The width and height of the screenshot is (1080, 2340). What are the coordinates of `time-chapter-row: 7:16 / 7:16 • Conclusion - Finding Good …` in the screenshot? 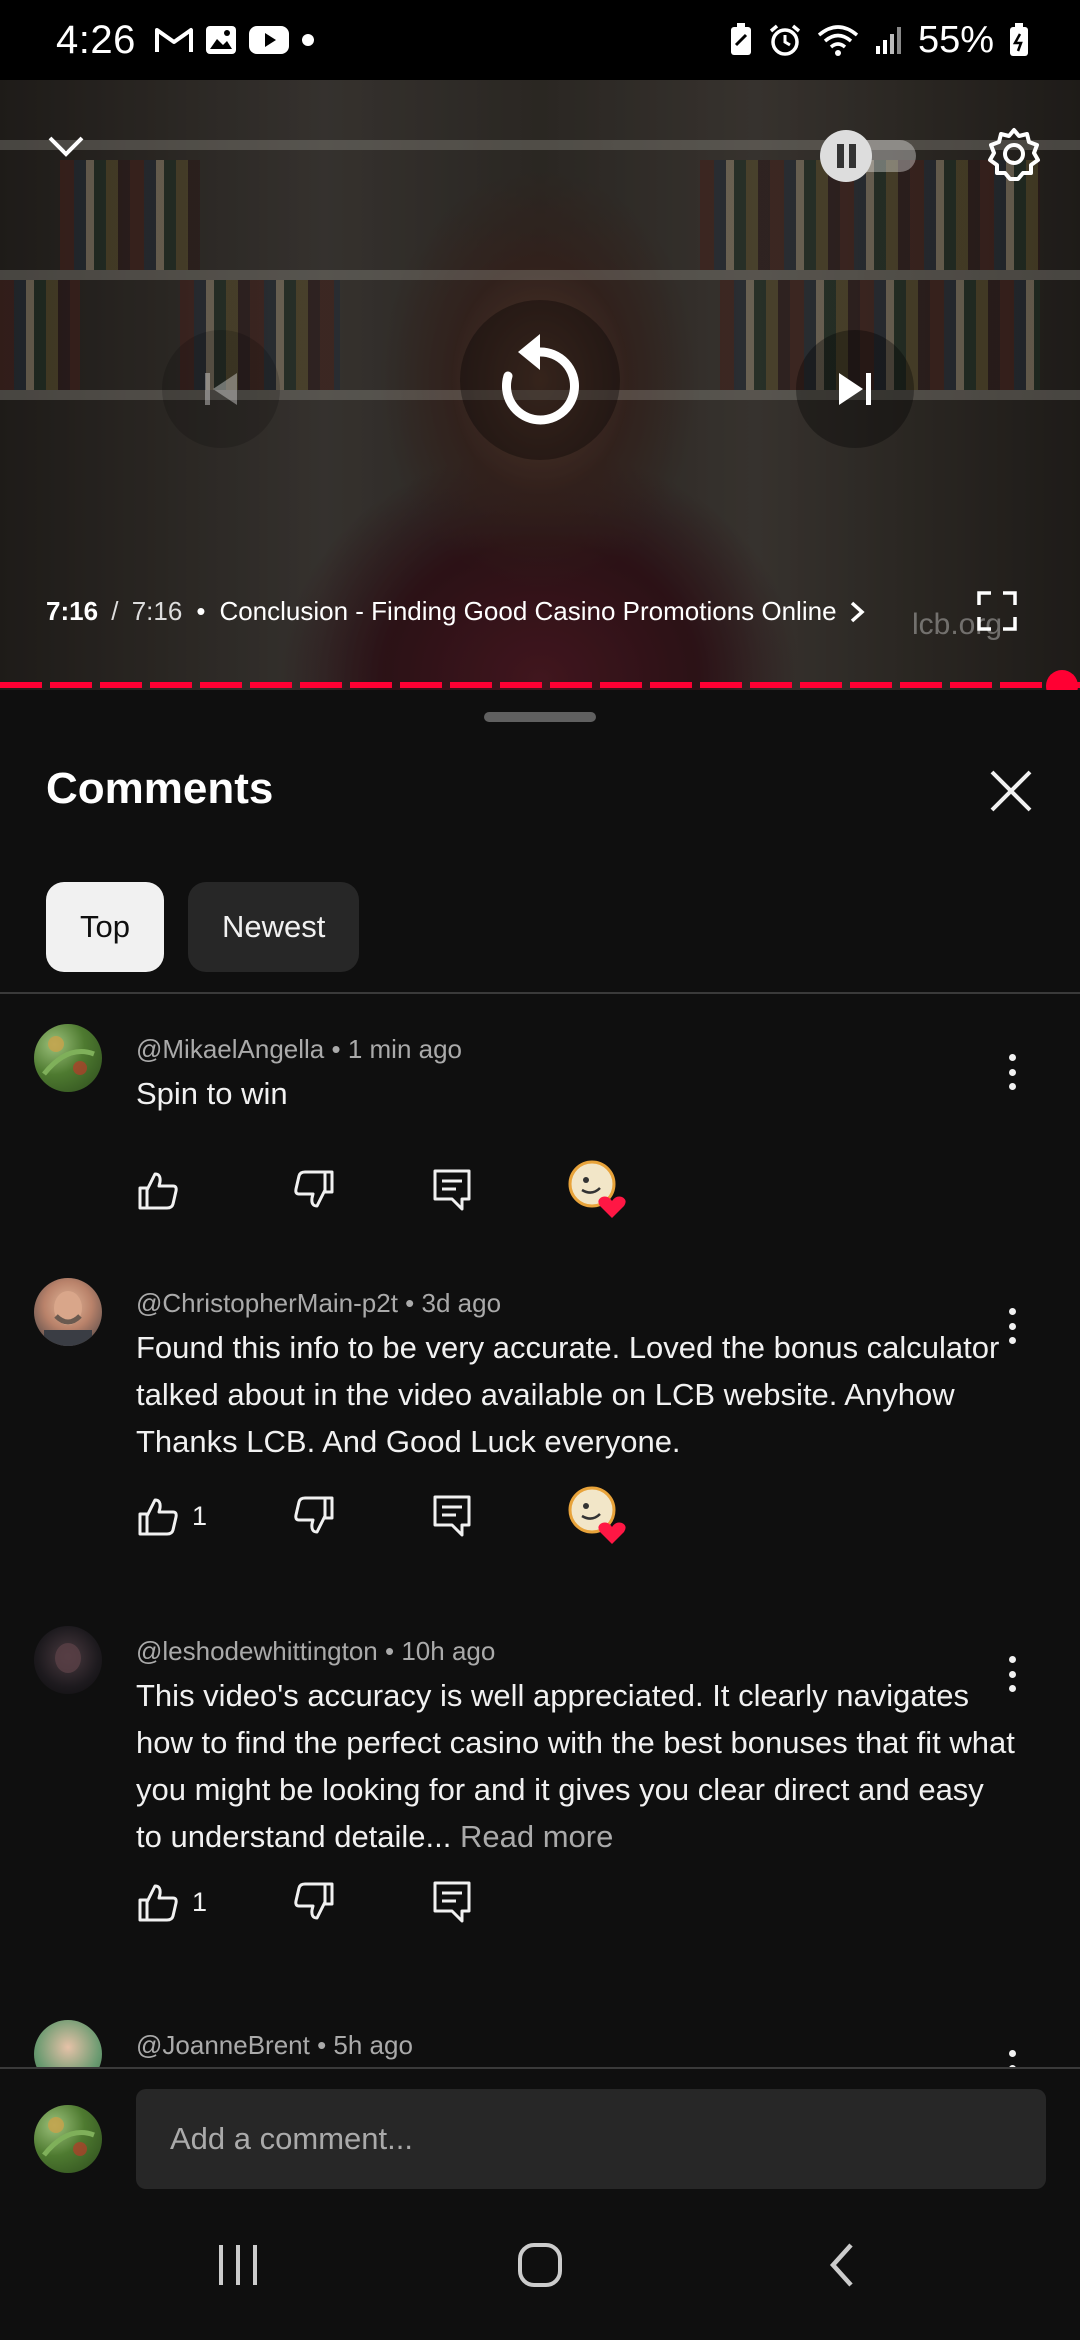 It's located at (457, 611).